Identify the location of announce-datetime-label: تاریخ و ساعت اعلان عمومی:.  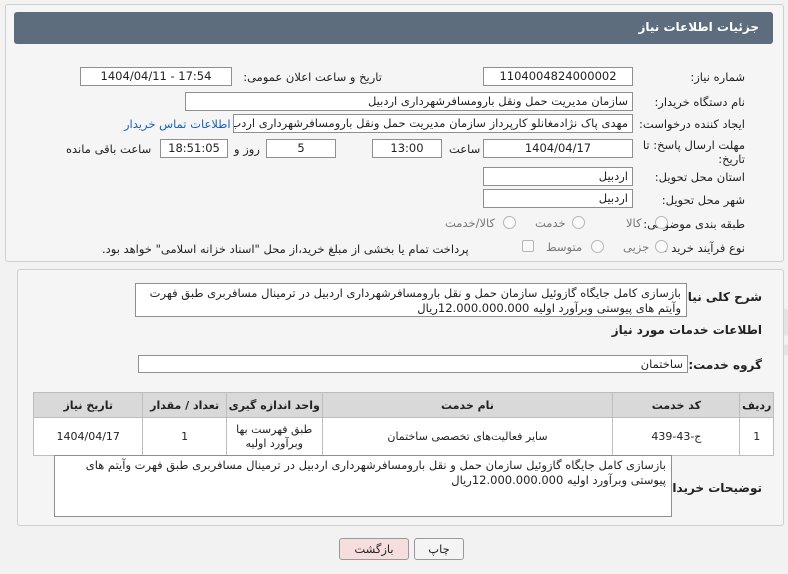
(312, 77).